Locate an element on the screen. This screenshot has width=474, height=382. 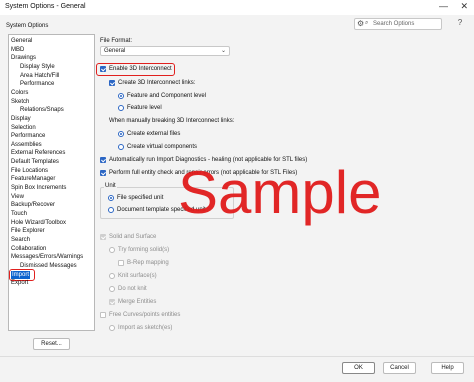
tree-item-backup-recover: Backup/Recover is located at coordinates (33, 205).